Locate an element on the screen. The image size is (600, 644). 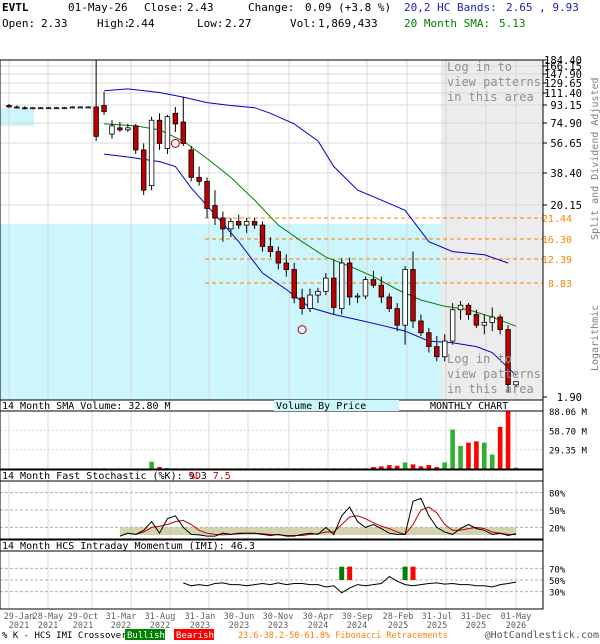
close-label: Close: is located at coordinates (164, 7).